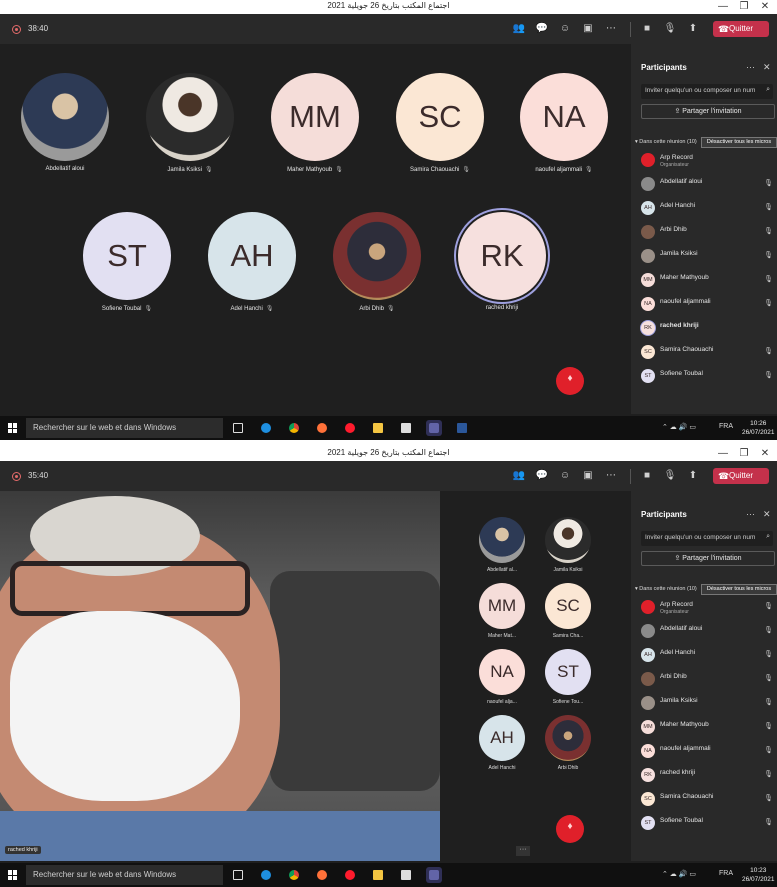  I want to click on participant-tile: SC Samira Chaouachi 🎙, so click(440, 123).